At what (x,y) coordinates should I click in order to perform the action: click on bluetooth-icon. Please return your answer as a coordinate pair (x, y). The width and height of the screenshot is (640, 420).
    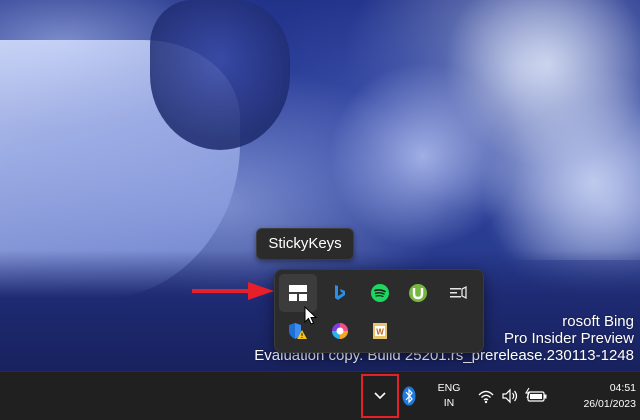
    Looking at the image, I should click on (409, 396).